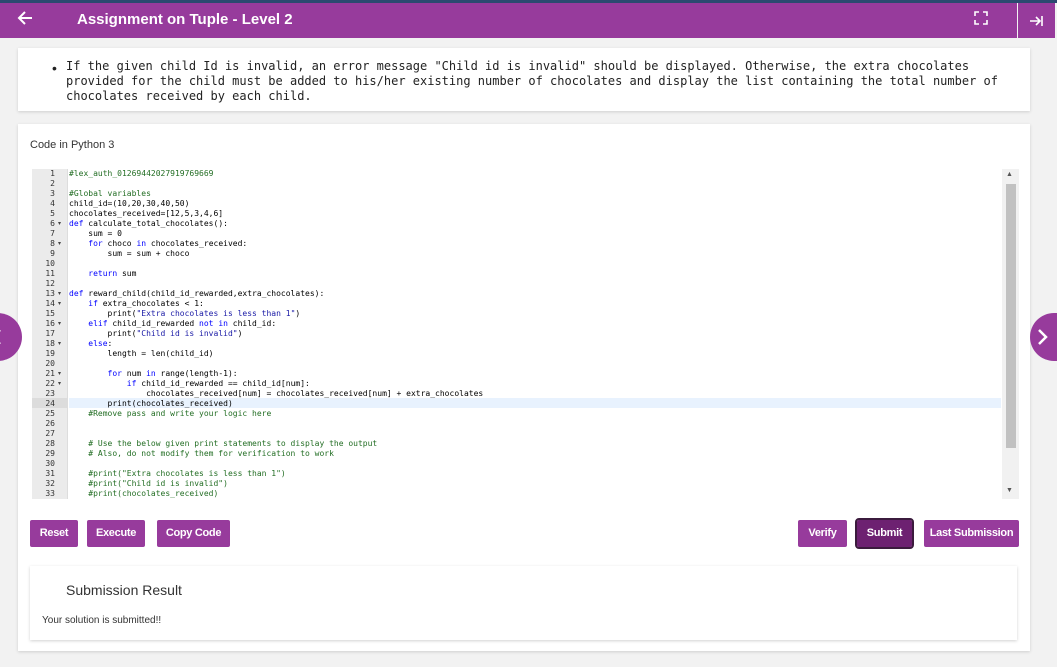 The image size is (1057, 667). I want to click on verify-button: Verify, so click(822, 533).